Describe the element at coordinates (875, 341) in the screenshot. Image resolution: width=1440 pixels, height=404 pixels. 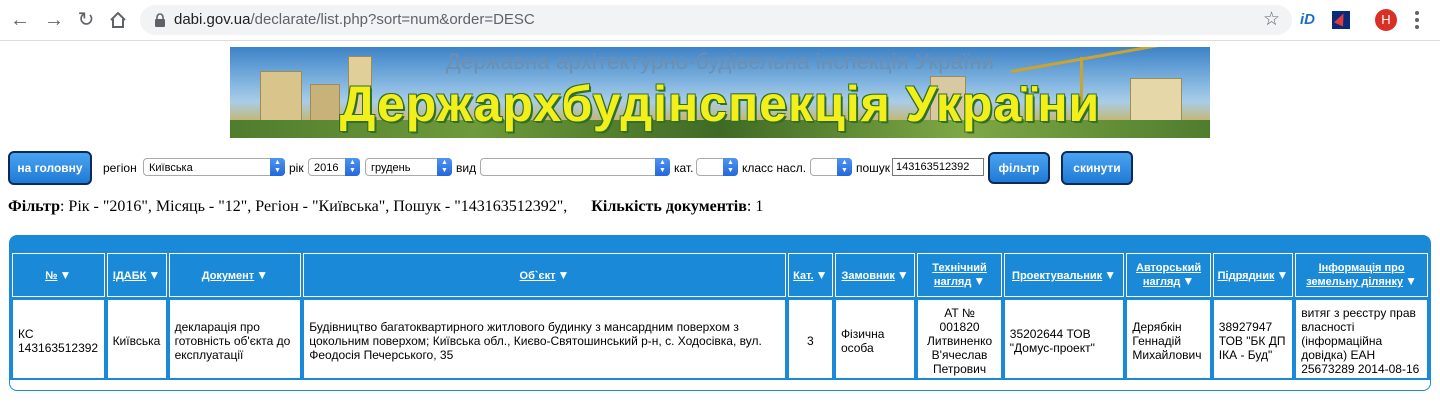
I see `cell-customer: Фізична особа` at that location.